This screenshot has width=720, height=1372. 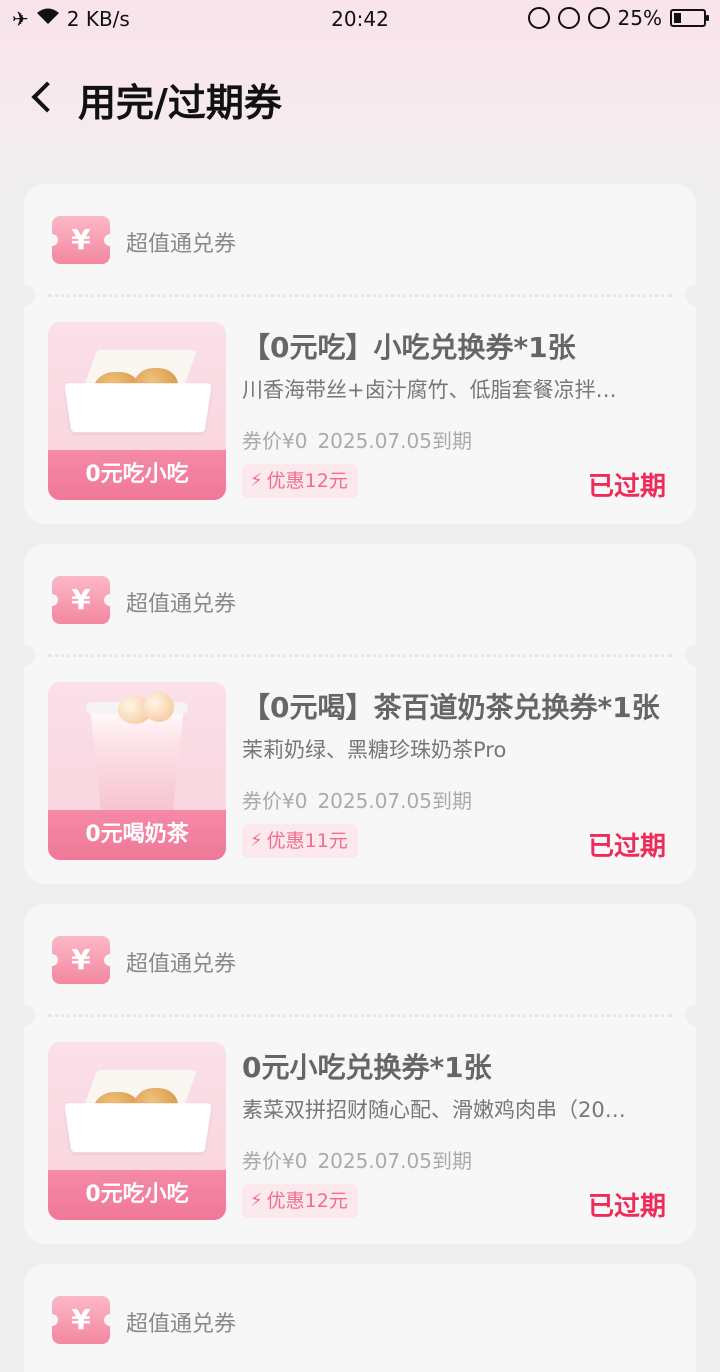 I want to click on coupon-title: 【0元喝】茶百道奶茶兑换券*1张, so click(x=451, y=707).